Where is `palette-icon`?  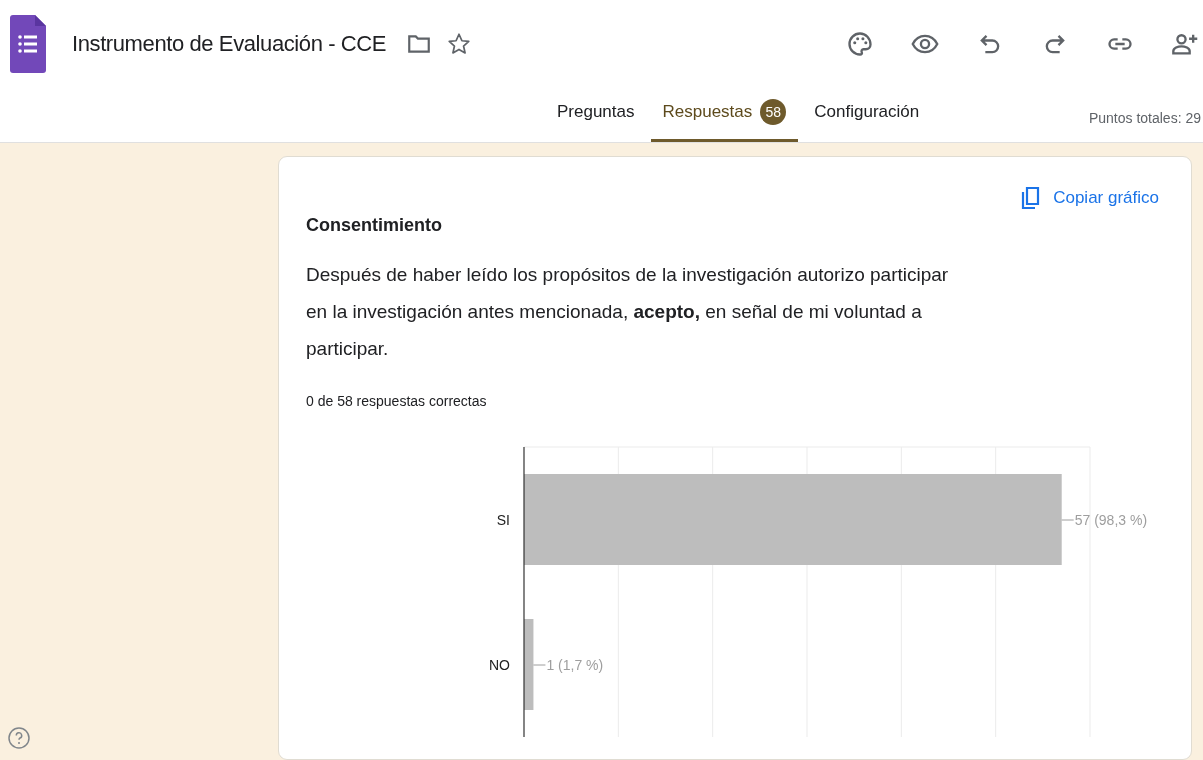
palette-icon is located at coordinates (860, 44).